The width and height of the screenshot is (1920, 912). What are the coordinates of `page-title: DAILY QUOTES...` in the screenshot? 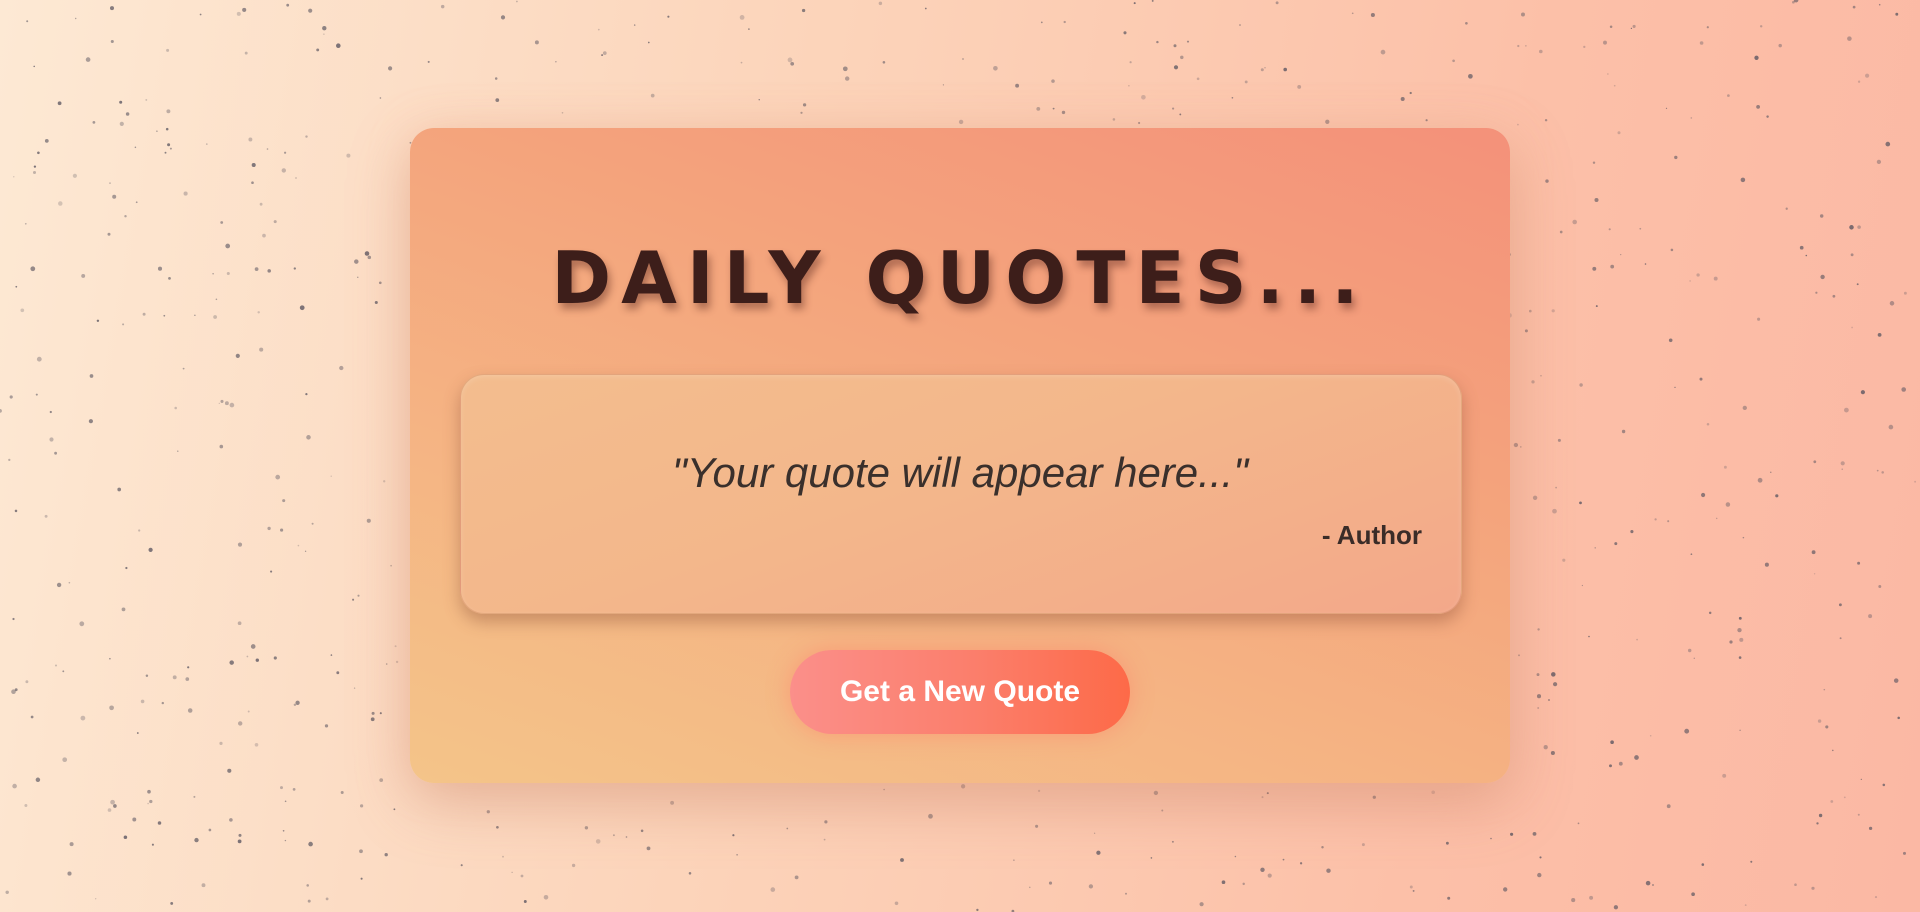 It's located at (960, 278).